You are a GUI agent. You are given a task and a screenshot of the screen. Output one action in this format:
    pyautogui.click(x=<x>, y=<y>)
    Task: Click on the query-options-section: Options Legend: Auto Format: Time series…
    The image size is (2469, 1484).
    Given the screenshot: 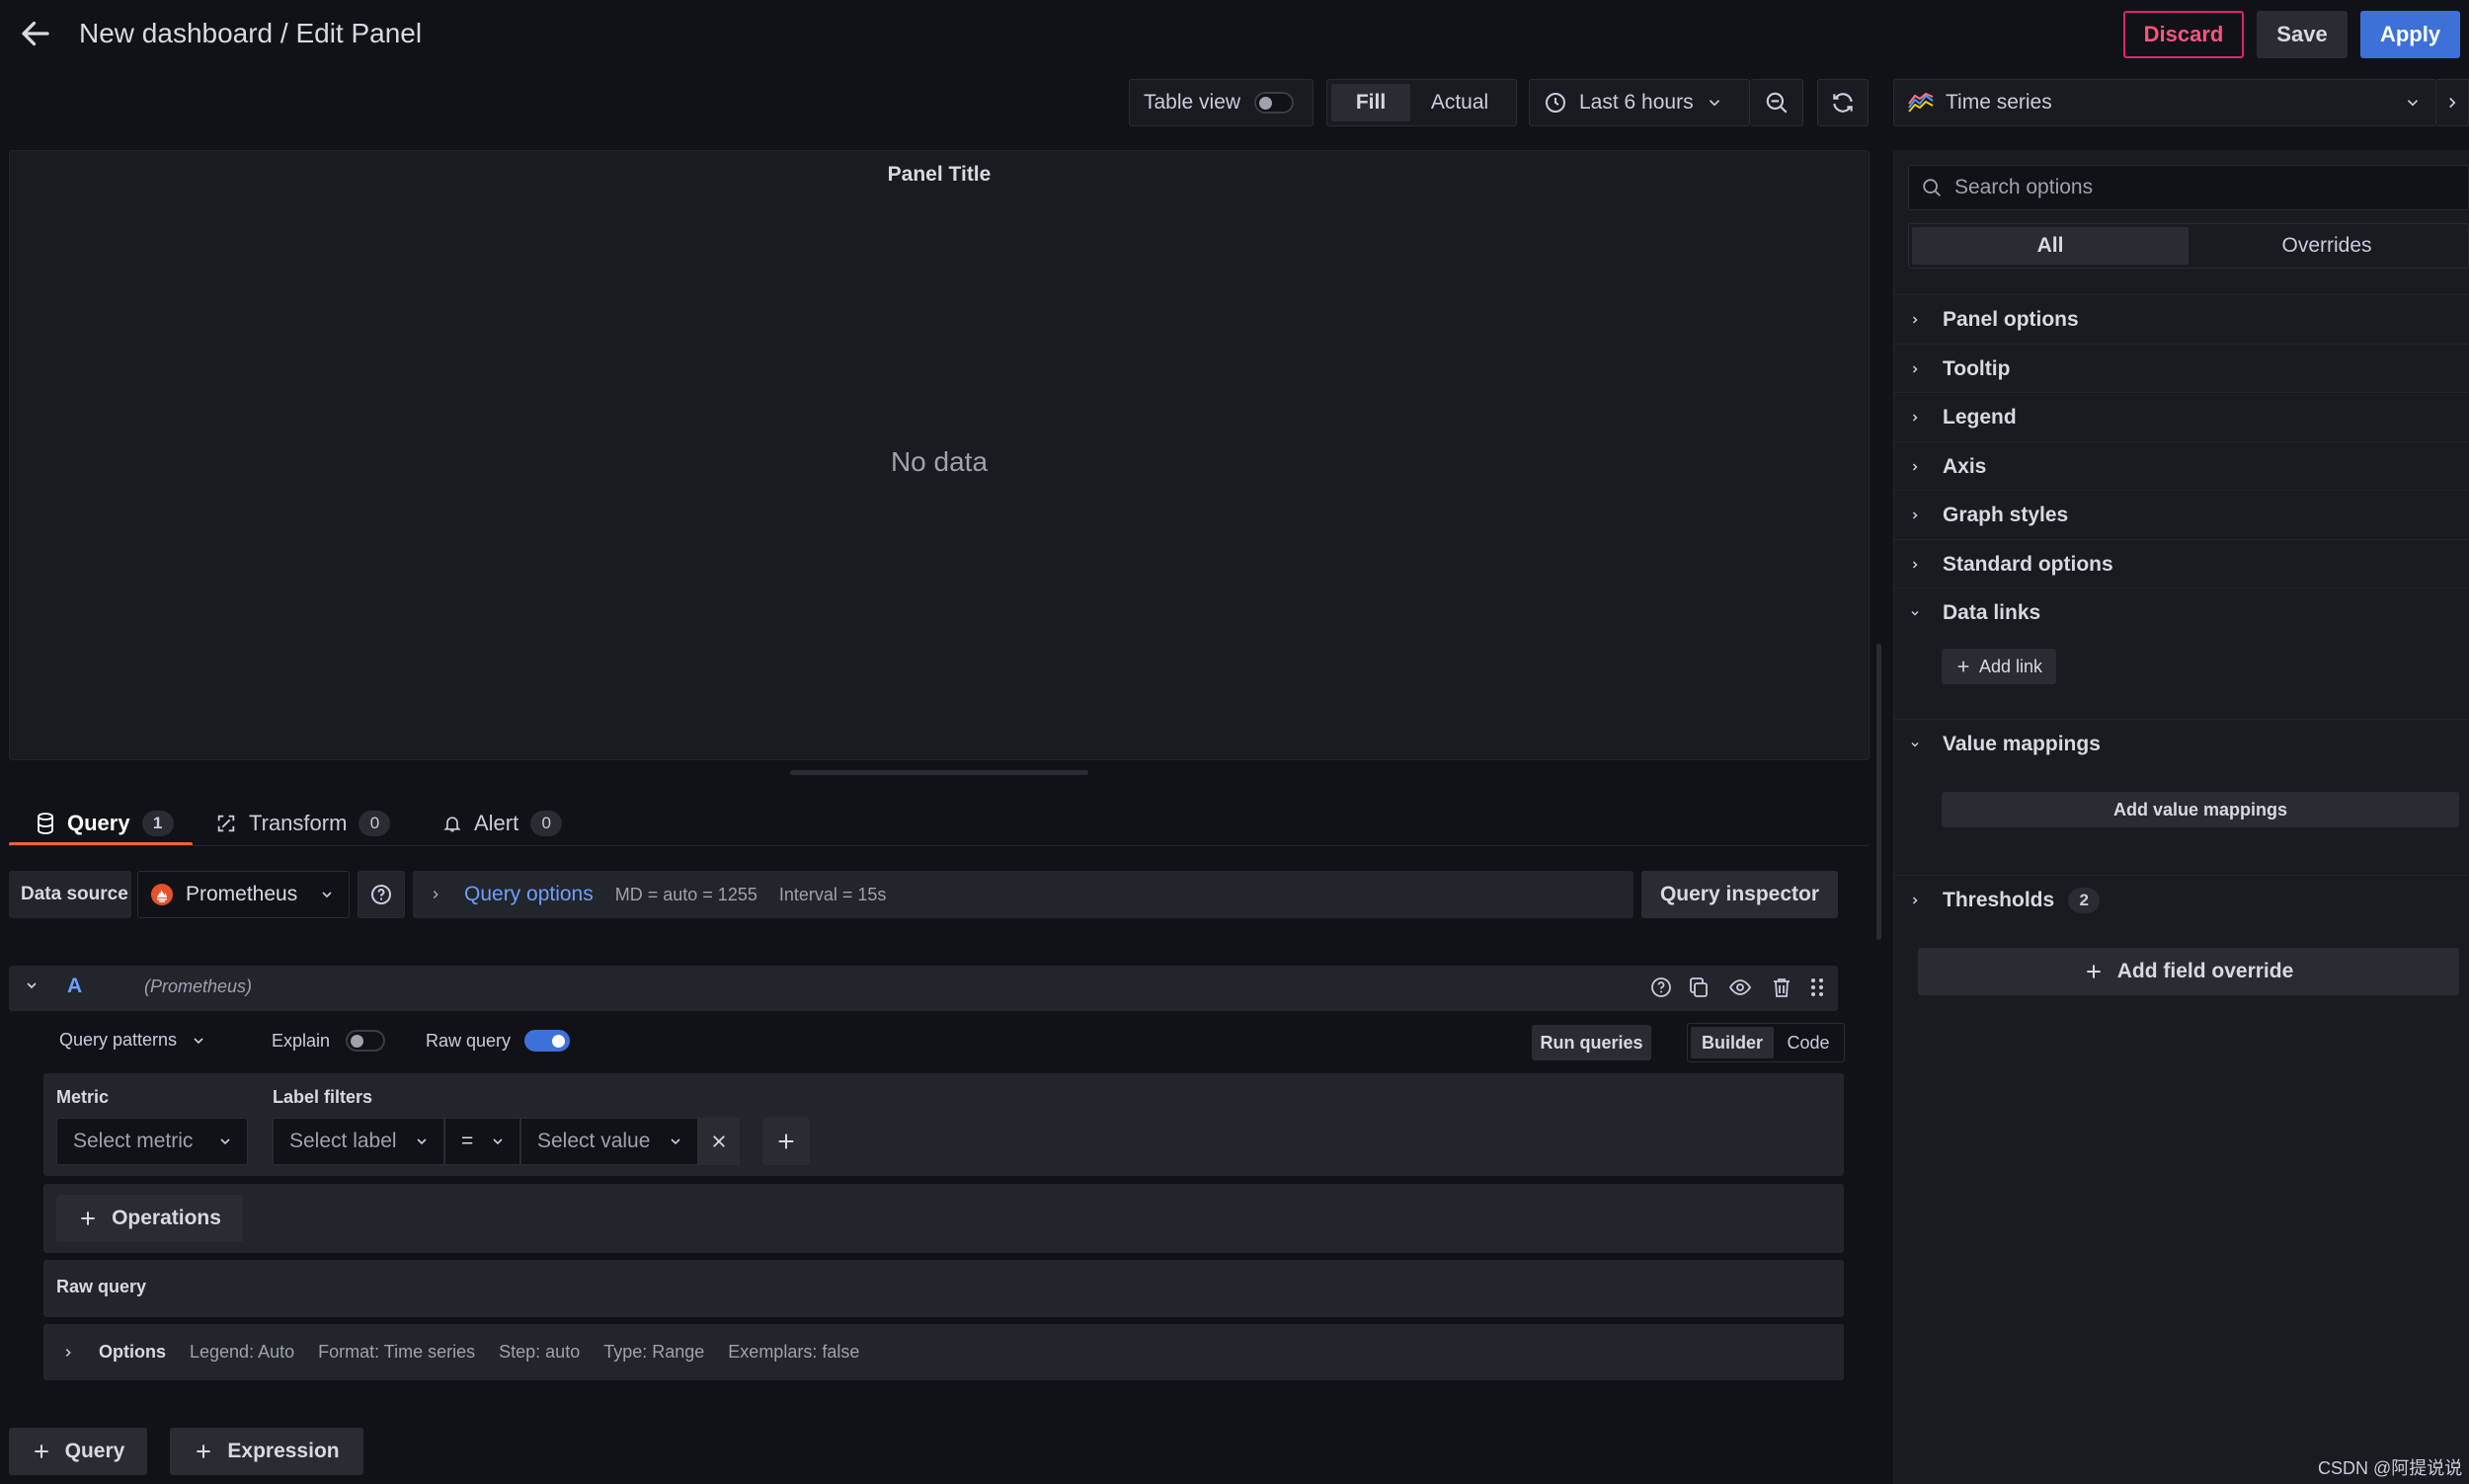 What is the action you would take?
    pyautogui.click(x=943, y=1352)
    